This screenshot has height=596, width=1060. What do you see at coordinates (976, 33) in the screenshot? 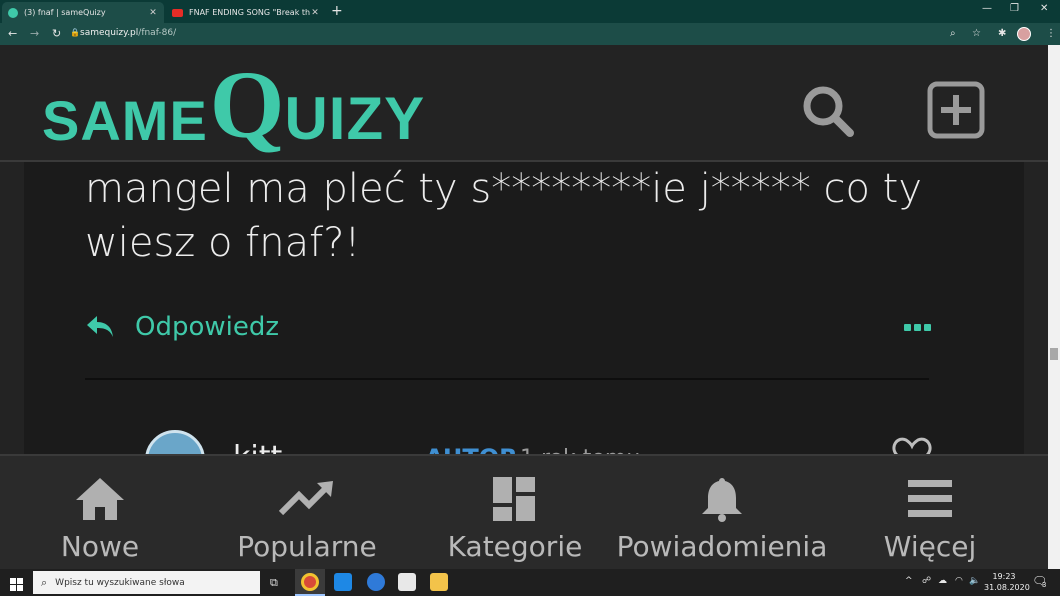
I see `bookmark-star-icon: ☆` at bounding box center [976, 33].